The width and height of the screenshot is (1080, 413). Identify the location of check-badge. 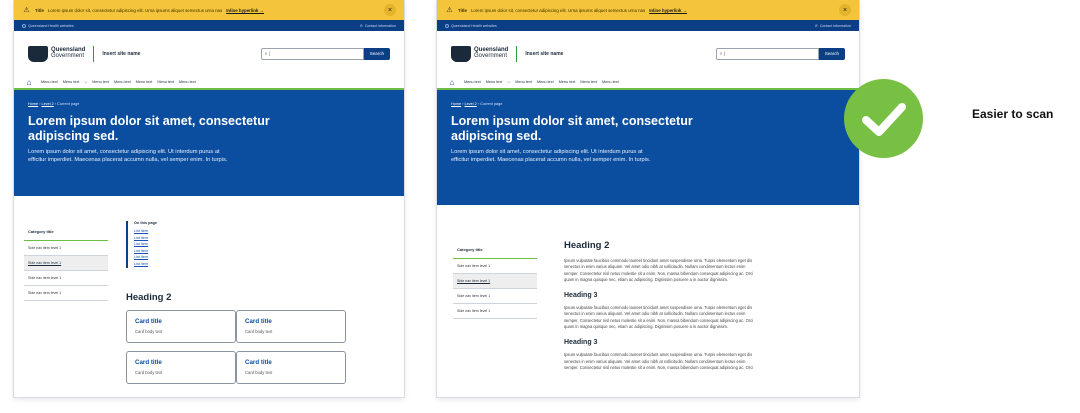
(883, 118).